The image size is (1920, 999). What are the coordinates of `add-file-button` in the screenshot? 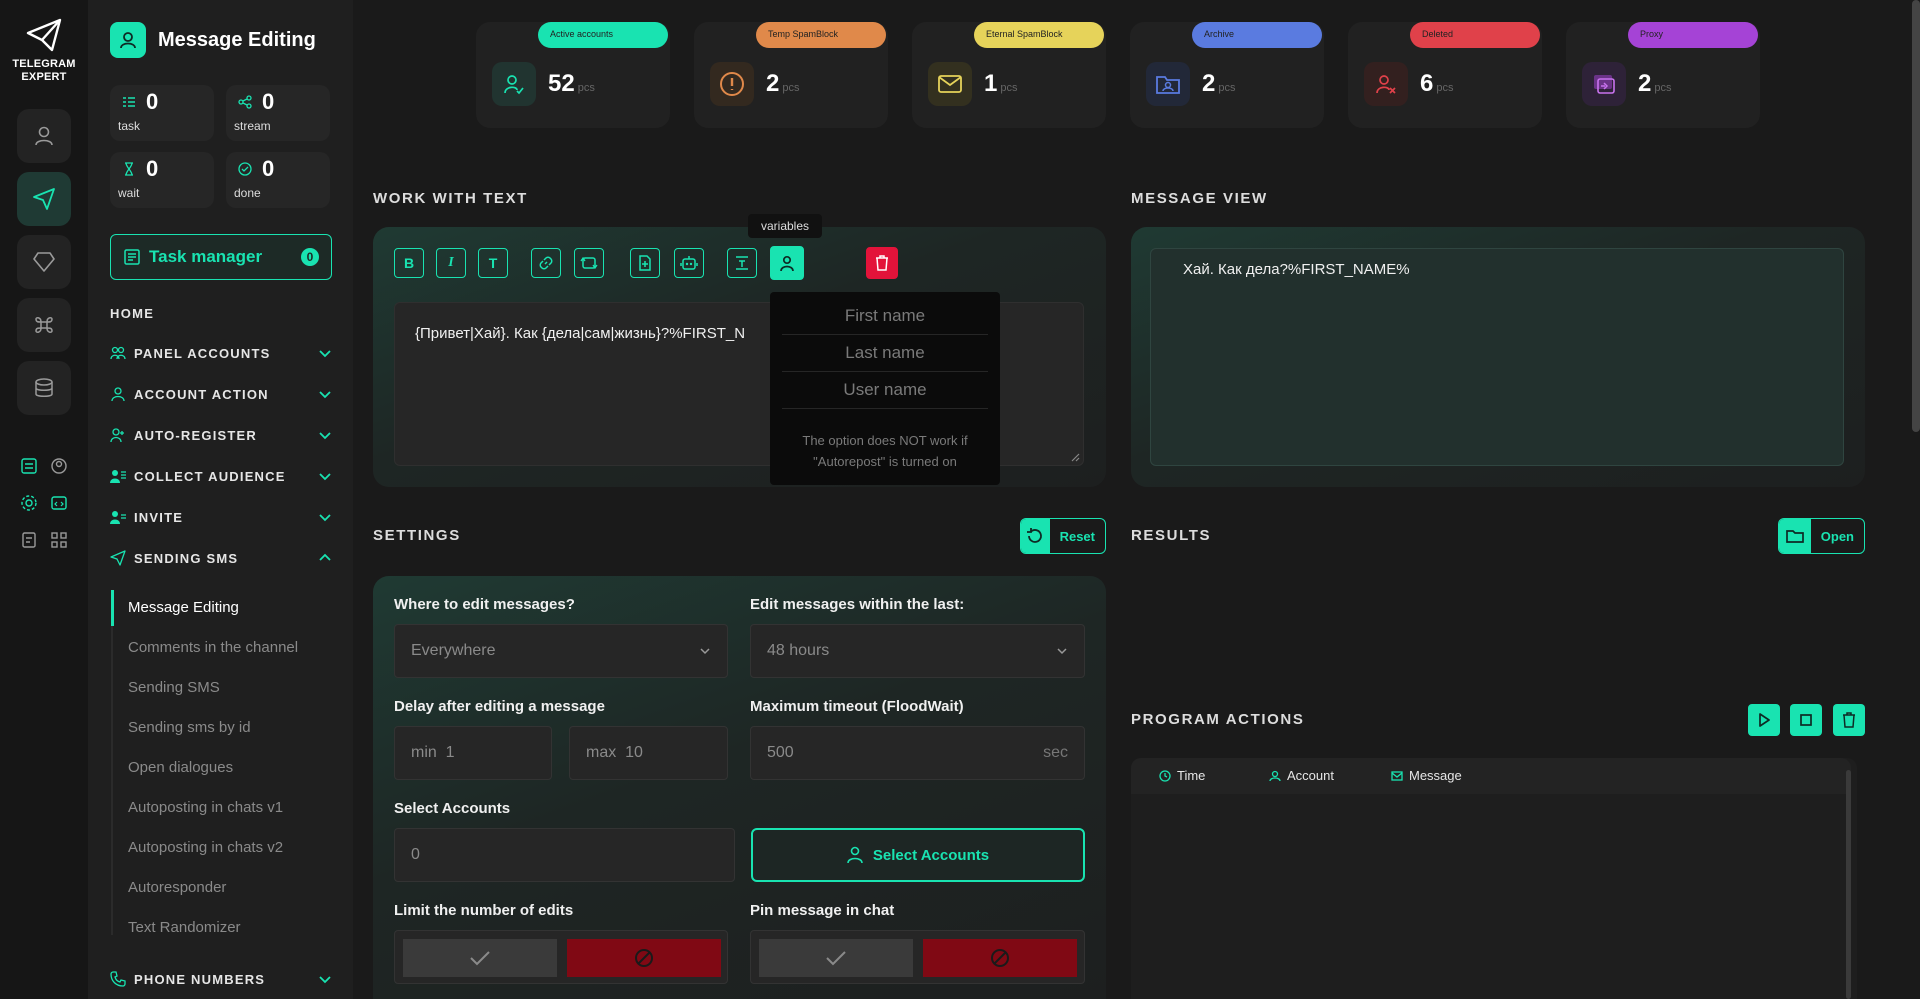 It's located at (645, 263).